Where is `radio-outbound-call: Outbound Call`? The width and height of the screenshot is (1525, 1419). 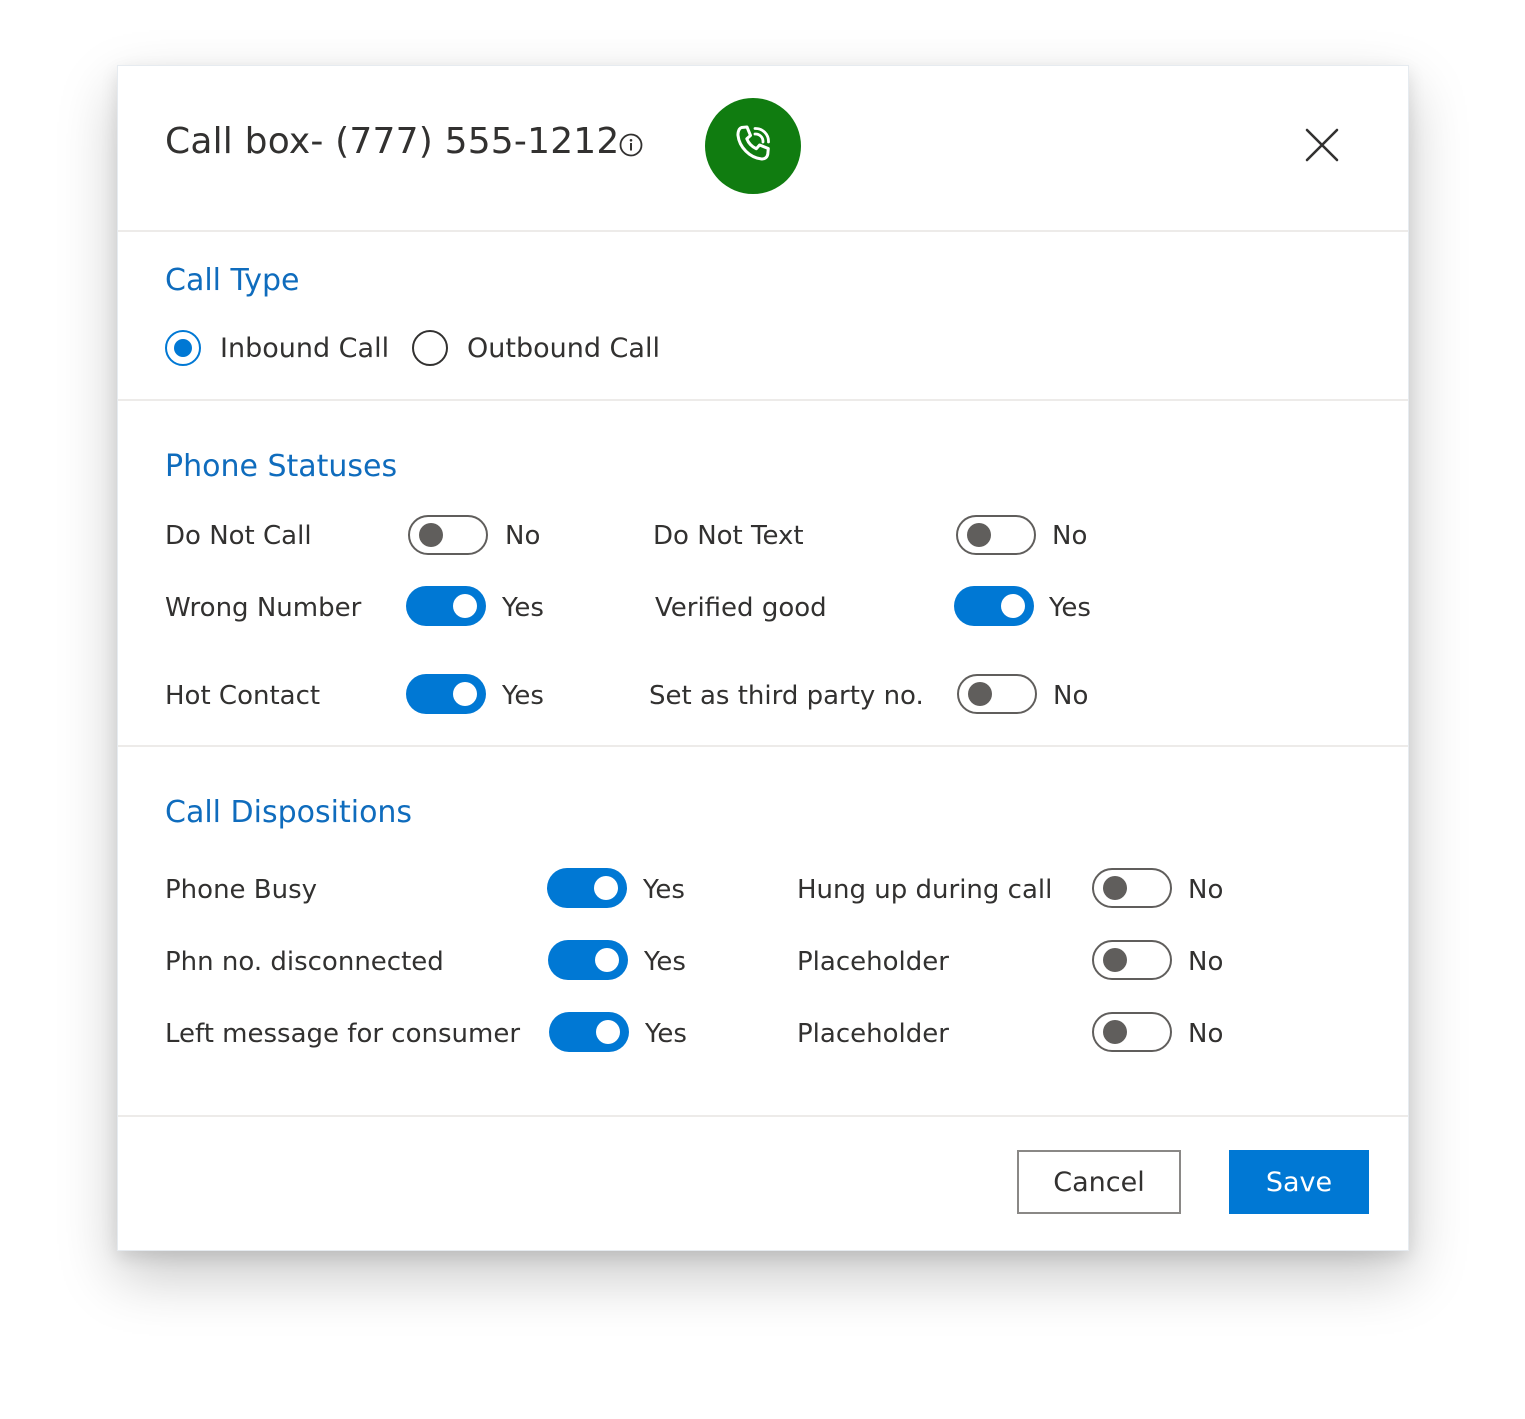
radio-outbound-call: Outbound Call is located at coordinates (536, 348).